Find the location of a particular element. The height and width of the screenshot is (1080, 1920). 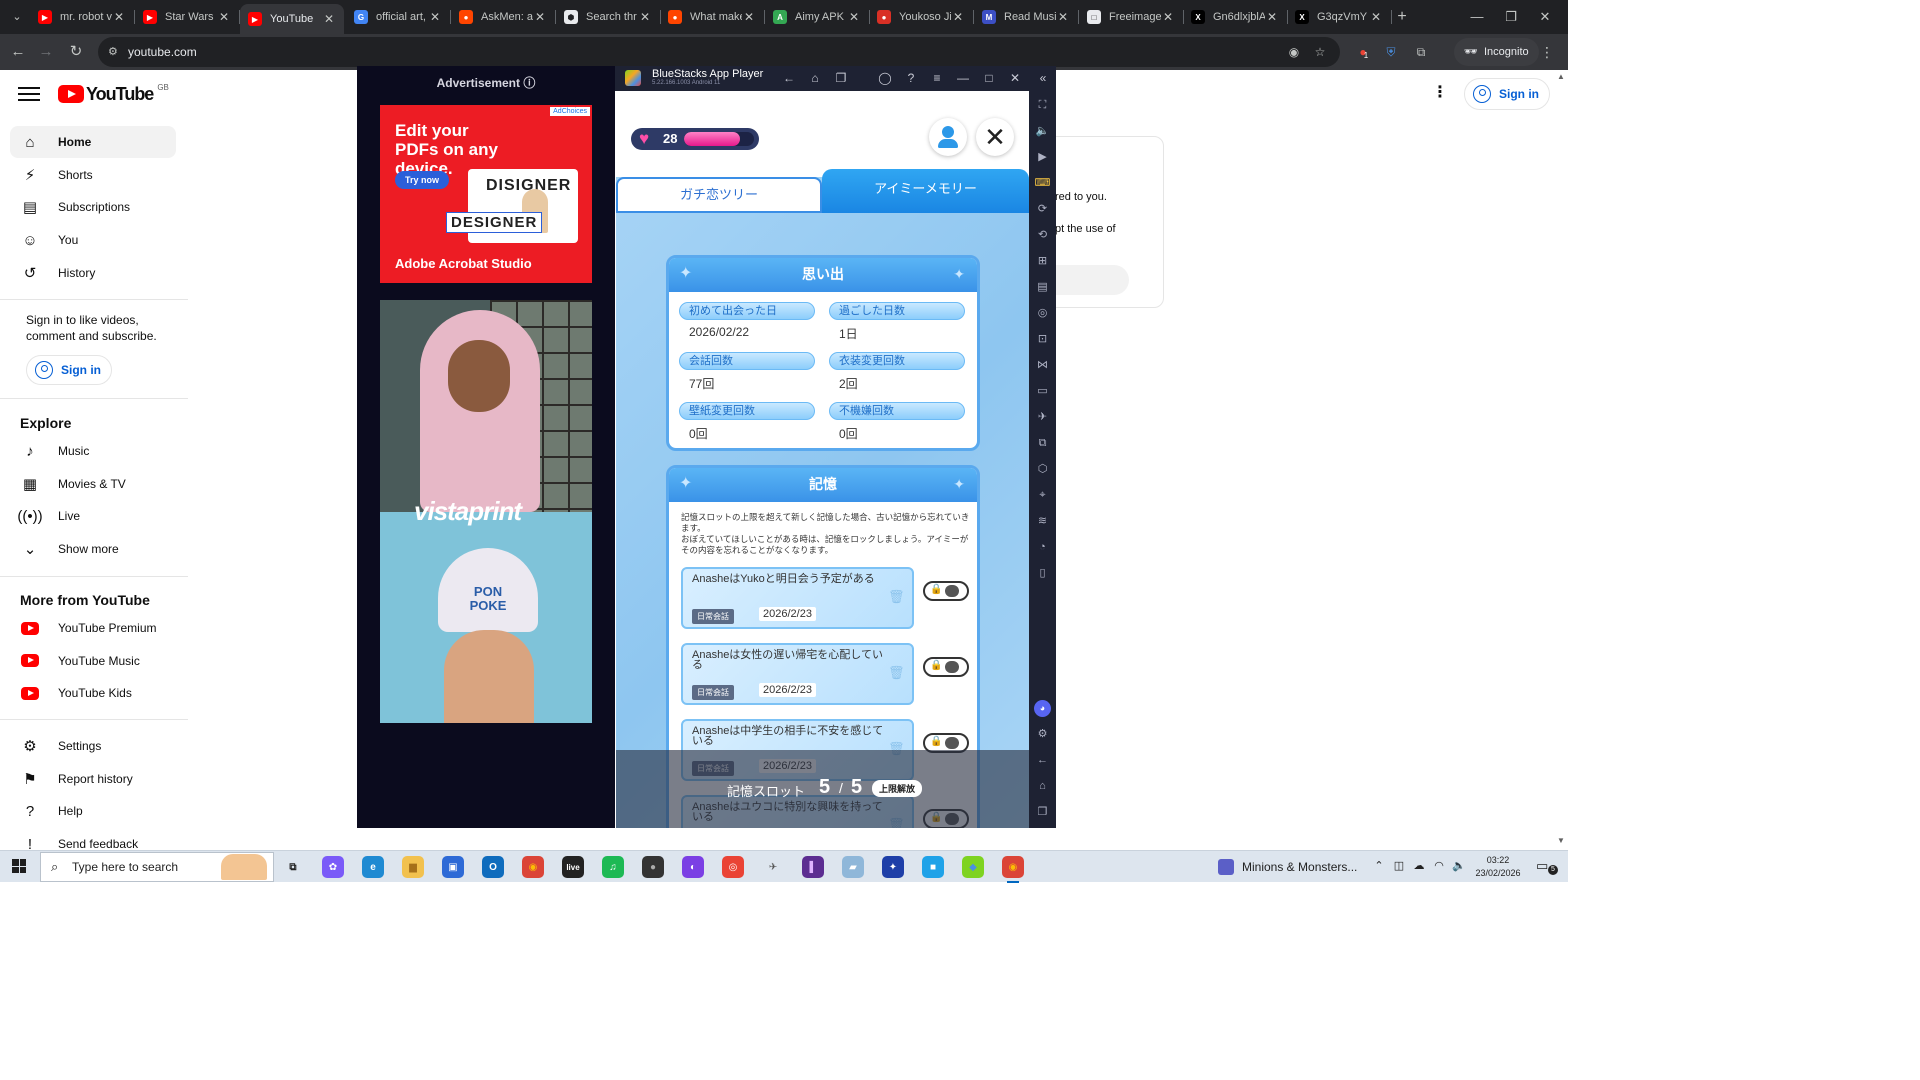

sidebar-item-shorts: ⚡ Shorts is located at coordinates (93, 175).